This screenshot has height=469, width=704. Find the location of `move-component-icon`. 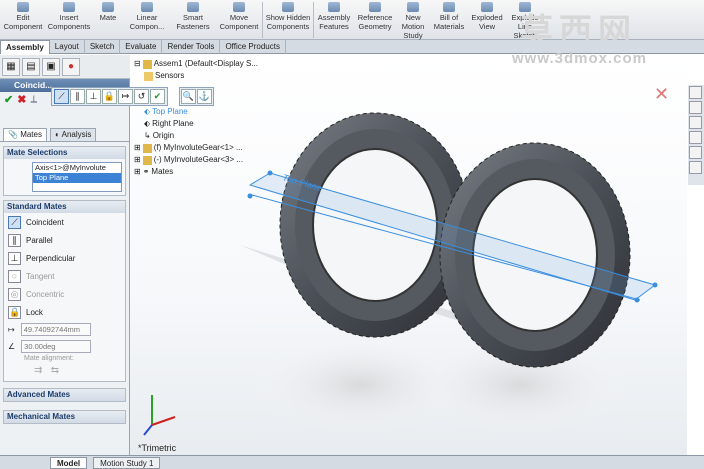

move-component-icon is located at coordinates (239, 7).